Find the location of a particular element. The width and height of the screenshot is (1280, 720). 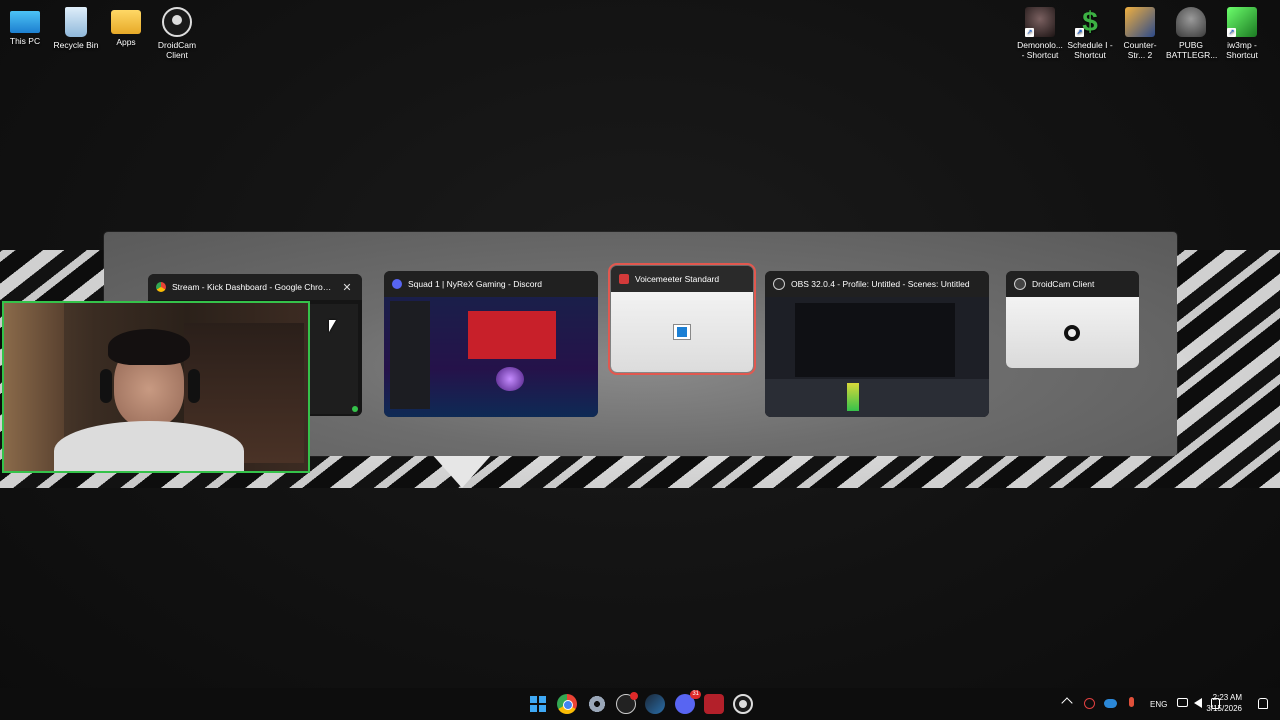

switcher-window-header: DroidCam Client is located at coordinates (1072, 284).